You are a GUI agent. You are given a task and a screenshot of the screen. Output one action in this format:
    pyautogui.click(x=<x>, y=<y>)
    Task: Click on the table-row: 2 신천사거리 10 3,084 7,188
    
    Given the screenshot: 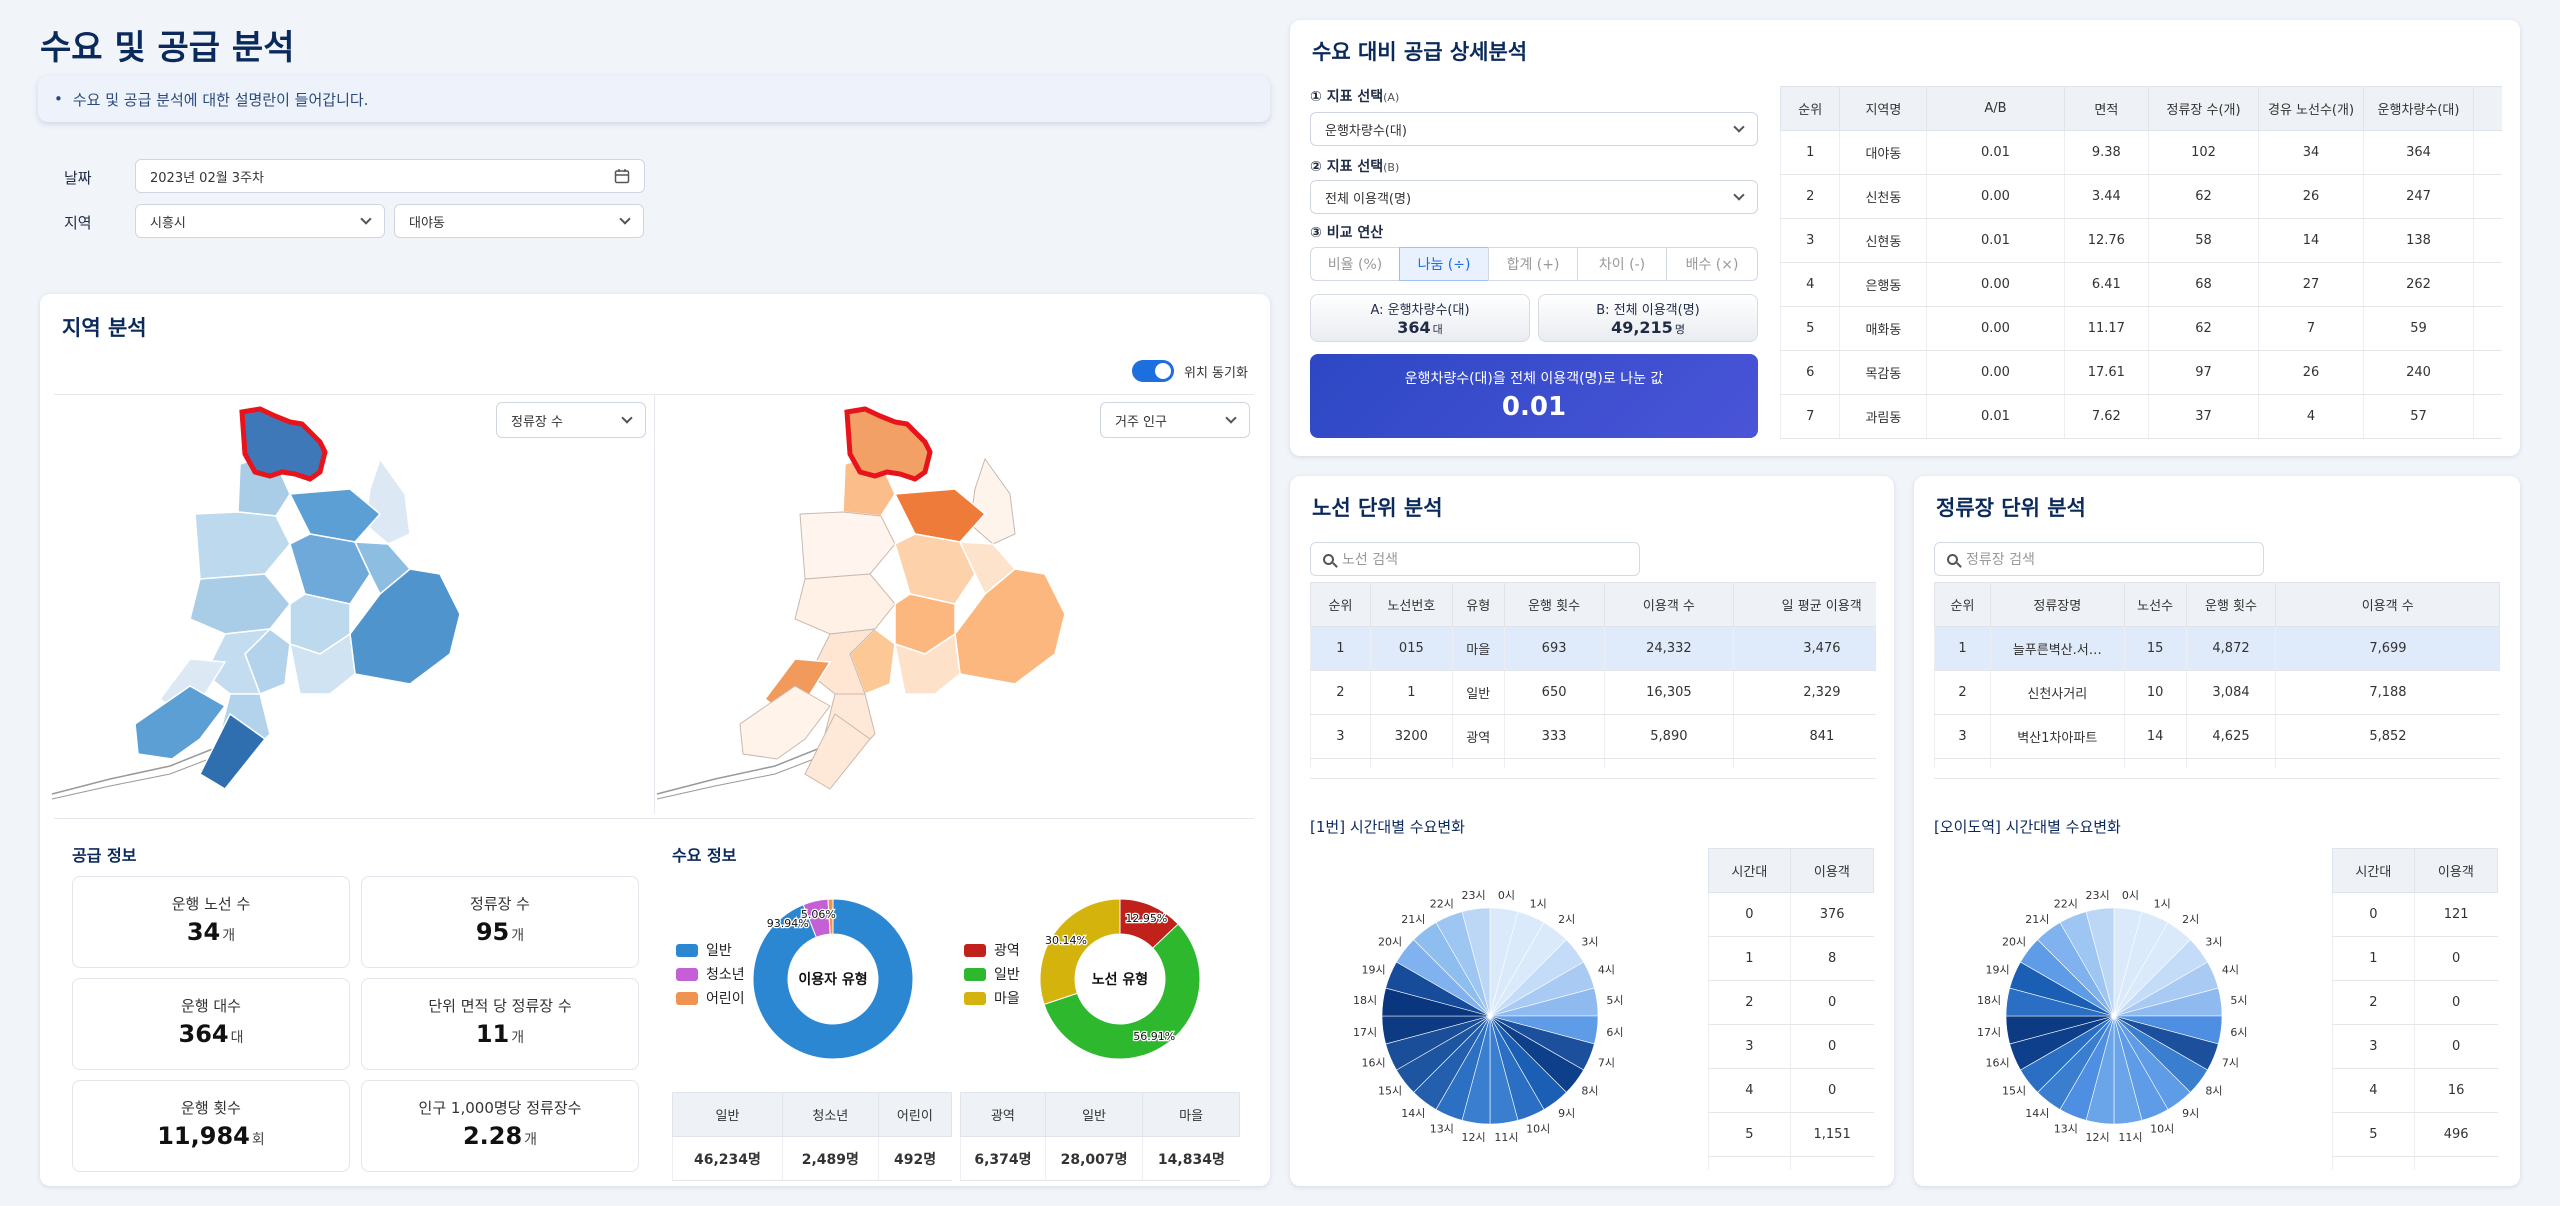 What is the action you would take?
    pyautogui.click(x=2217, y=692)
    